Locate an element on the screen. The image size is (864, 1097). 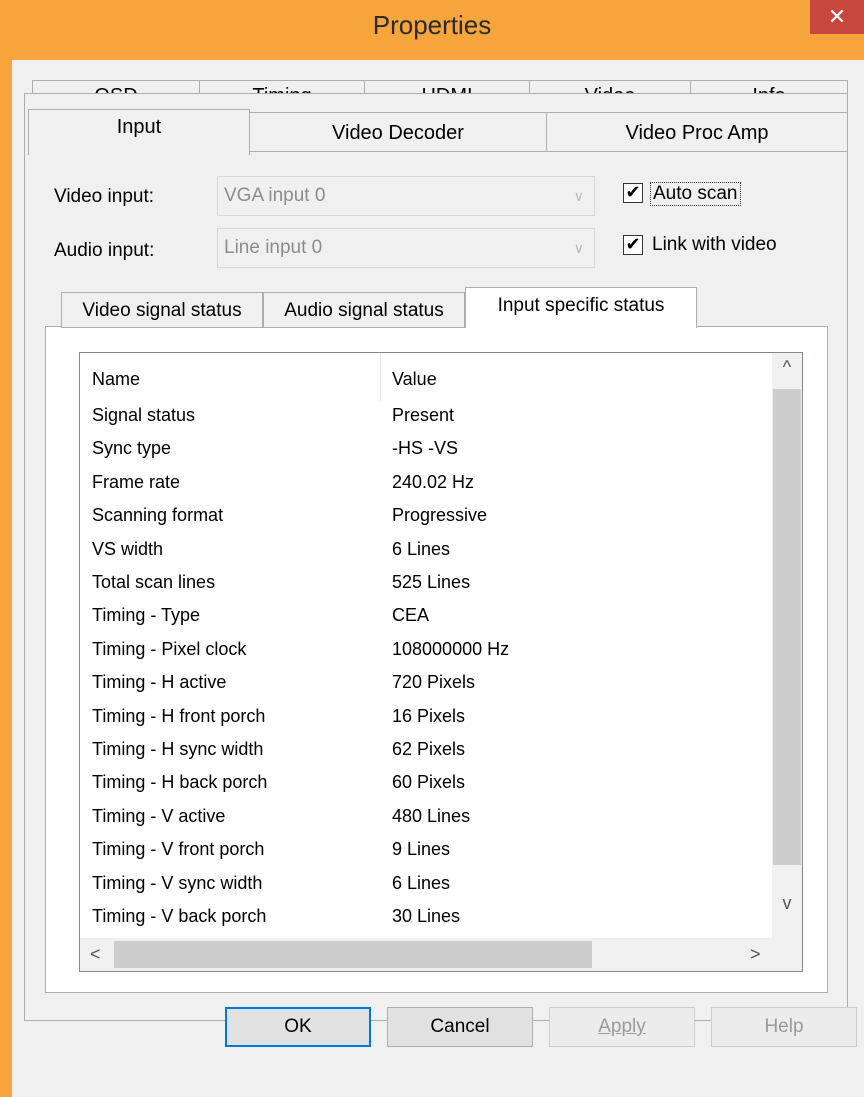
row-value: 720 Pixels is located at coordinates (434, 682).